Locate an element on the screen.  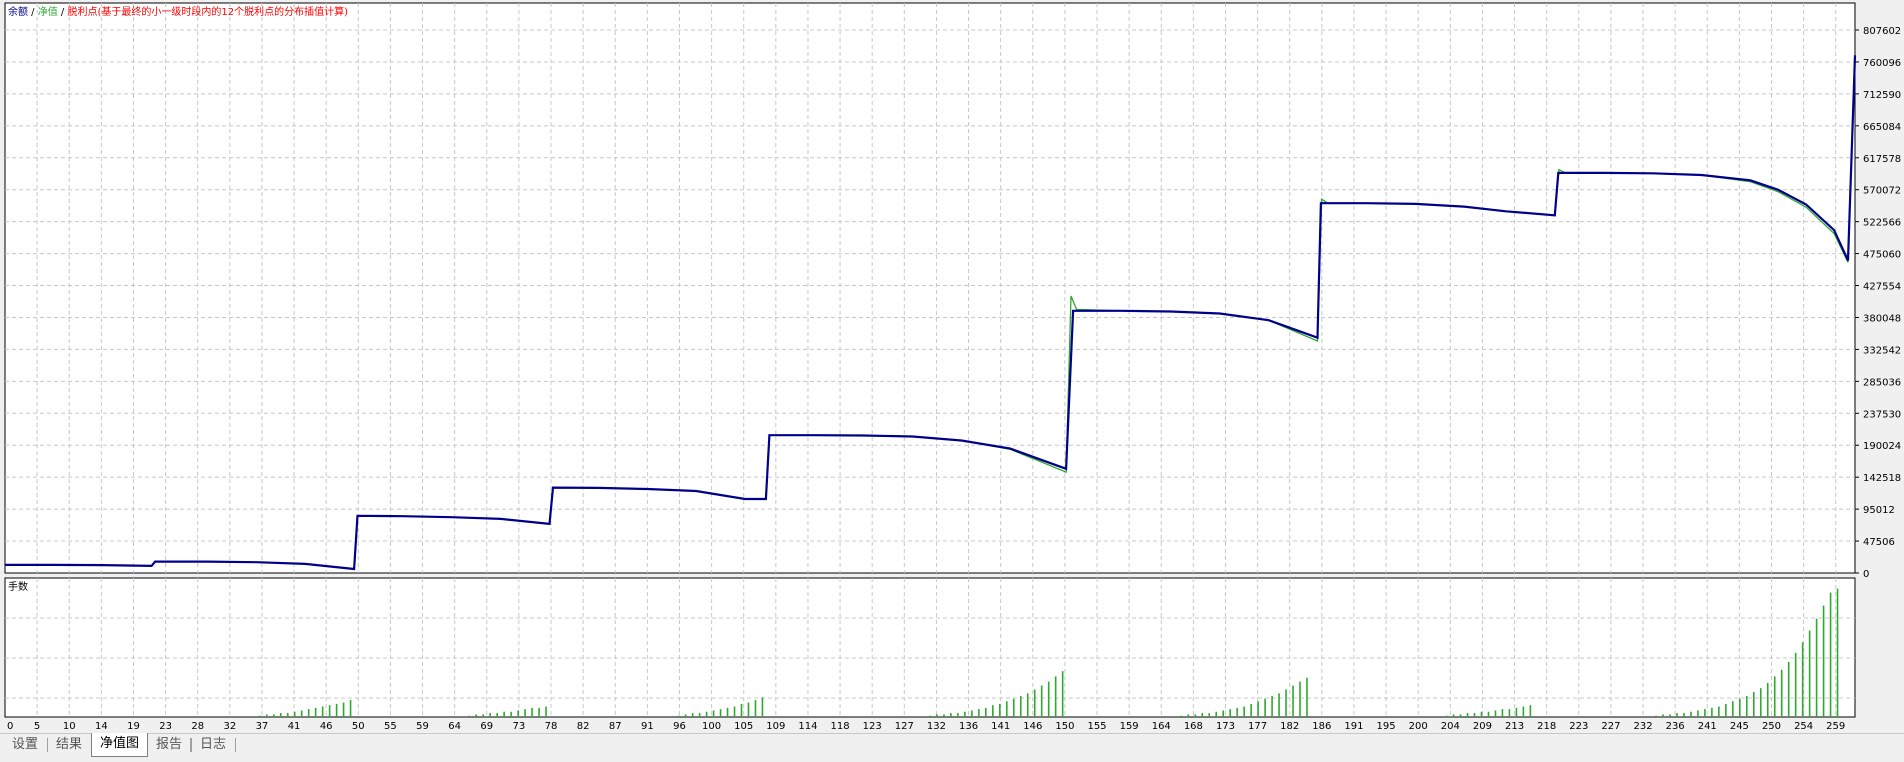
x-tick-label: 155 is located at coordinates (1096, 726).